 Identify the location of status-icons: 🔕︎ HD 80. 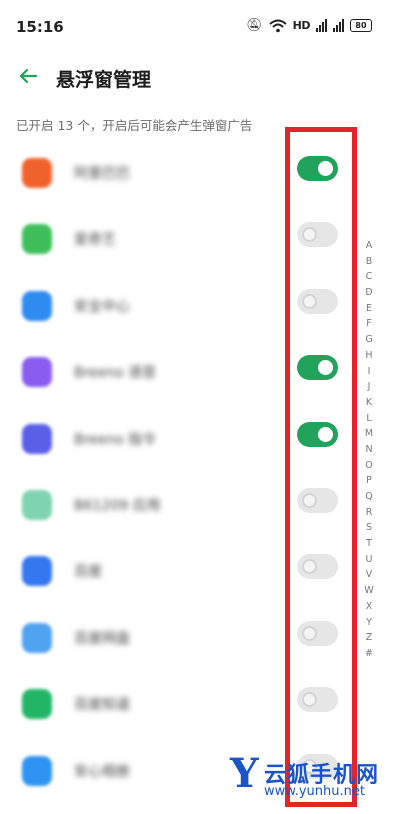
(309, 25).